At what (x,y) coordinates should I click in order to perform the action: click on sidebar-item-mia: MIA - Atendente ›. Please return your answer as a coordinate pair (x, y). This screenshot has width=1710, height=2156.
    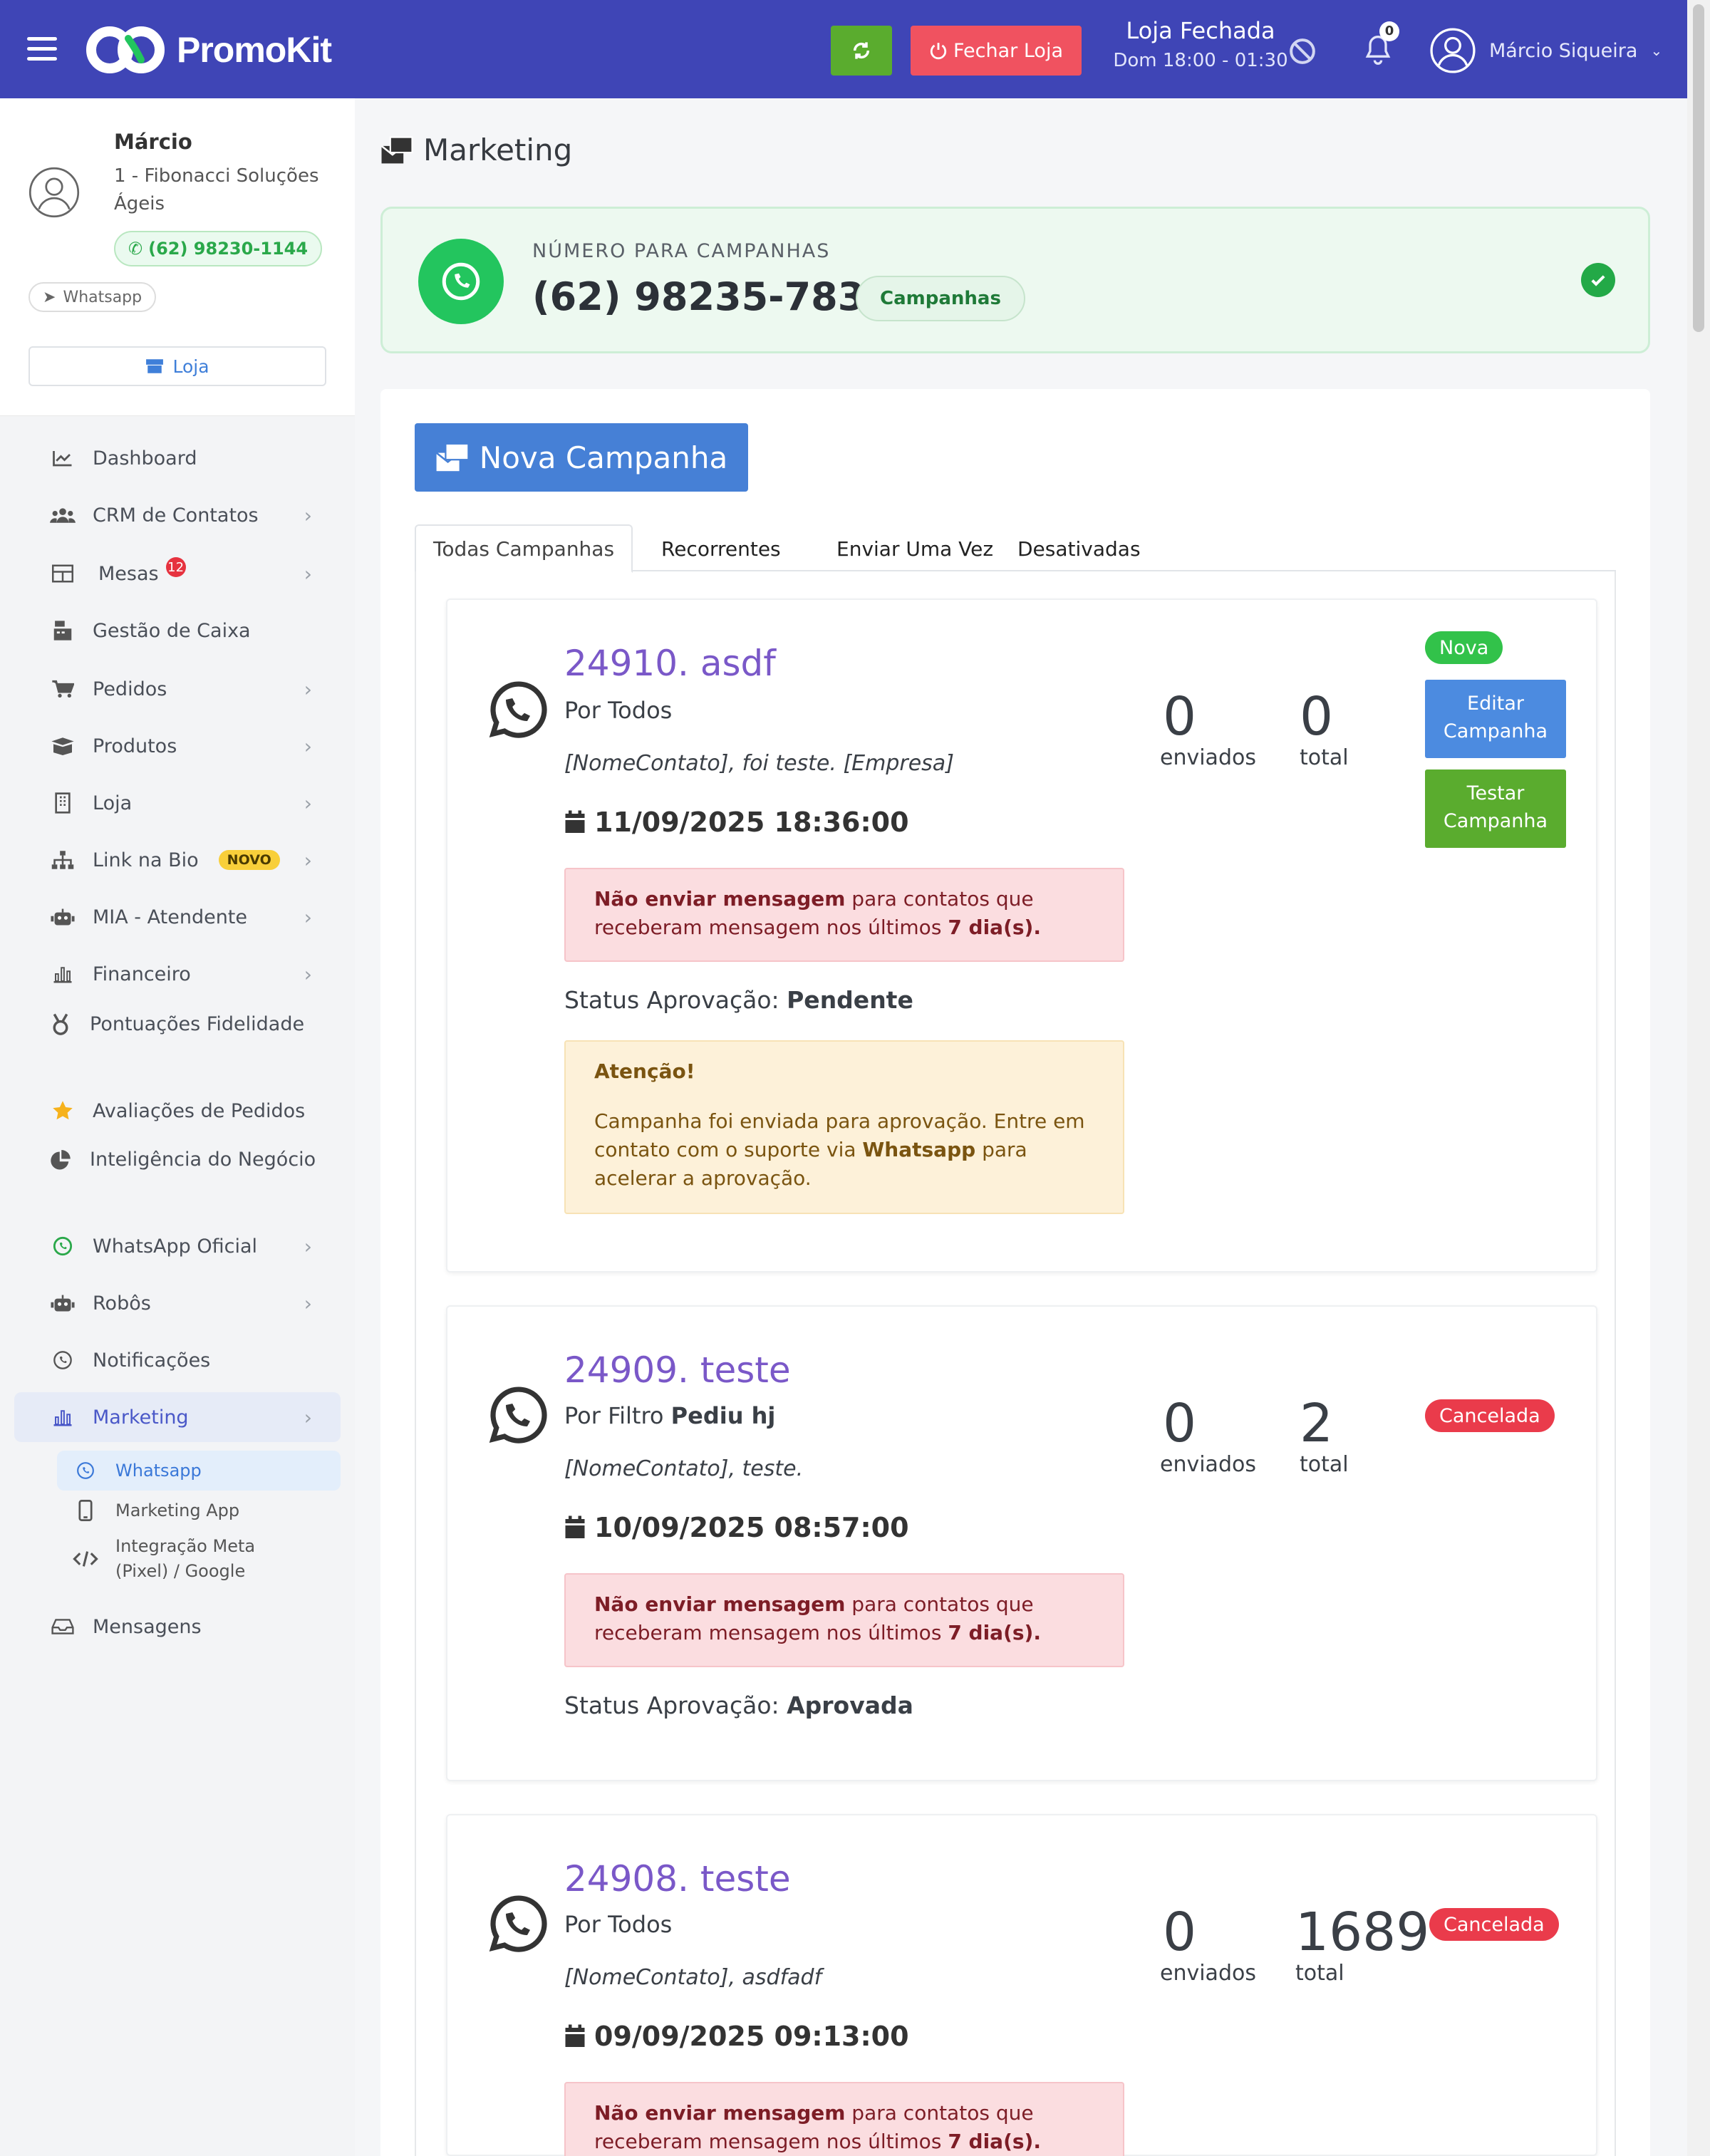
    Looking at the image, I should click on (177, 917).